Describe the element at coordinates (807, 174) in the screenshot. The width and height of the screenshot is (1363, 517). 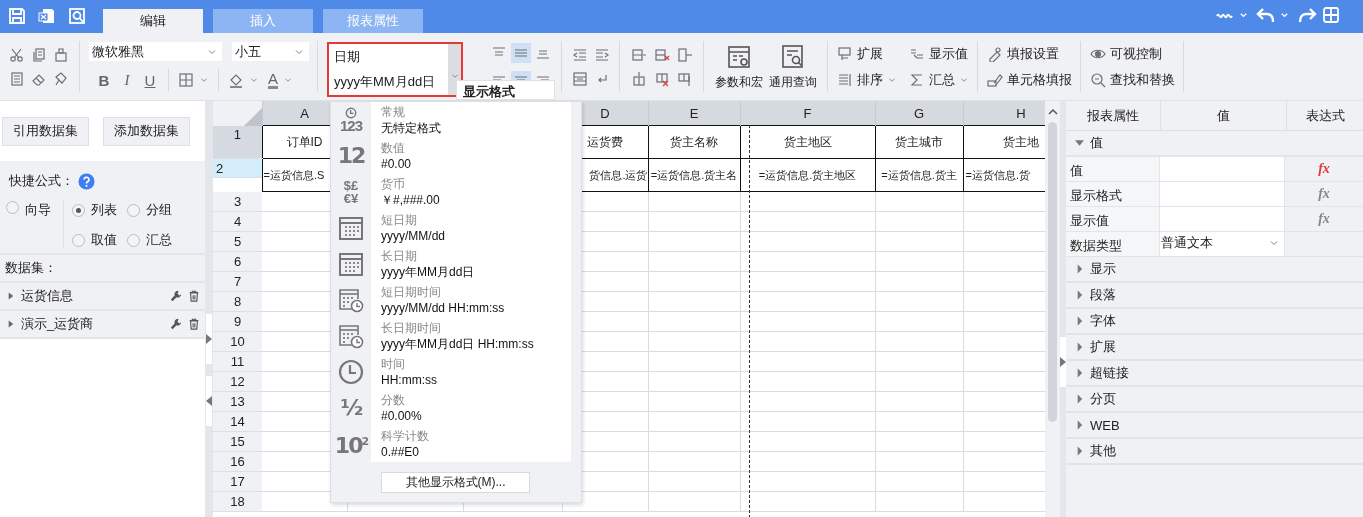
I see `table-cell: =运货信息.货主地区` at that location.